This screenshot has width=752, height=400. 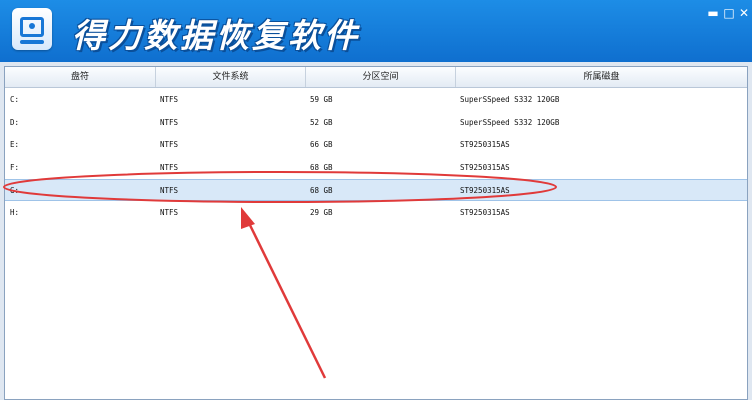 I want to click on column-header-disk: 所属磁盘, so click(x=601, y=77).